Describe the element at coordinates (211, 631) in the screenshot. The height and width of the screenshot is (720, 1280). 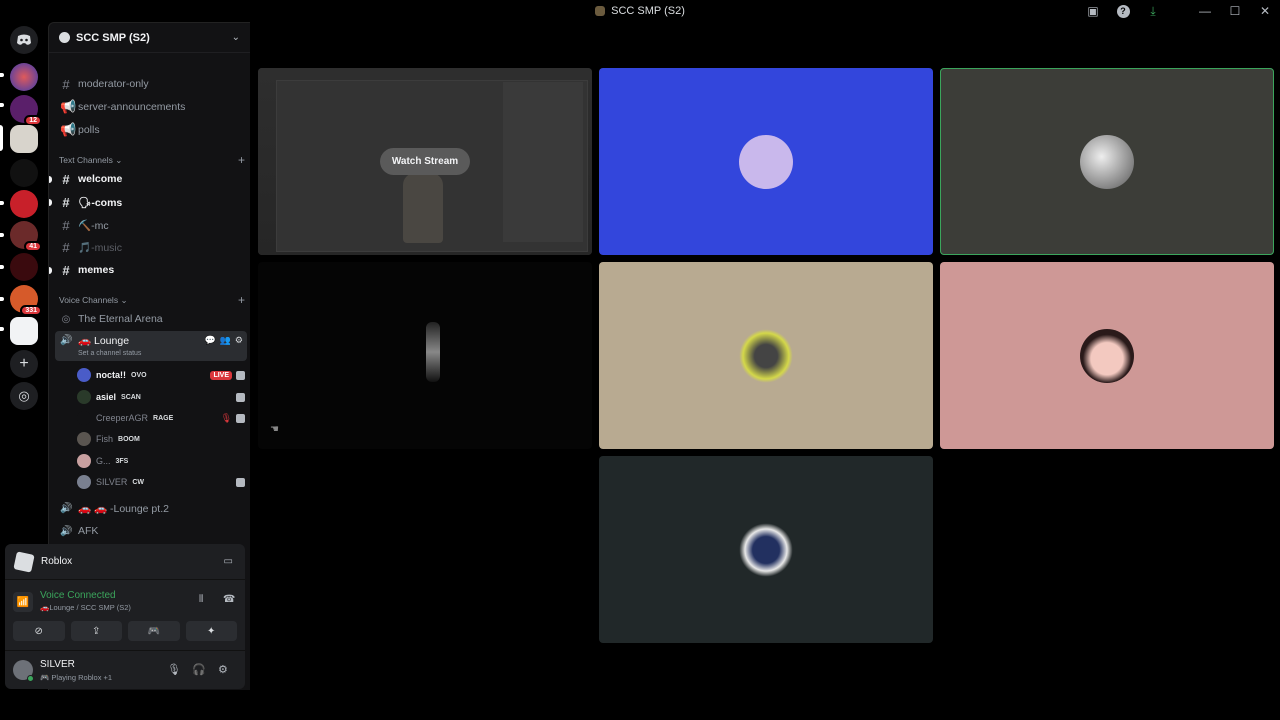
I see `soundboard-button: ✦` at that location.